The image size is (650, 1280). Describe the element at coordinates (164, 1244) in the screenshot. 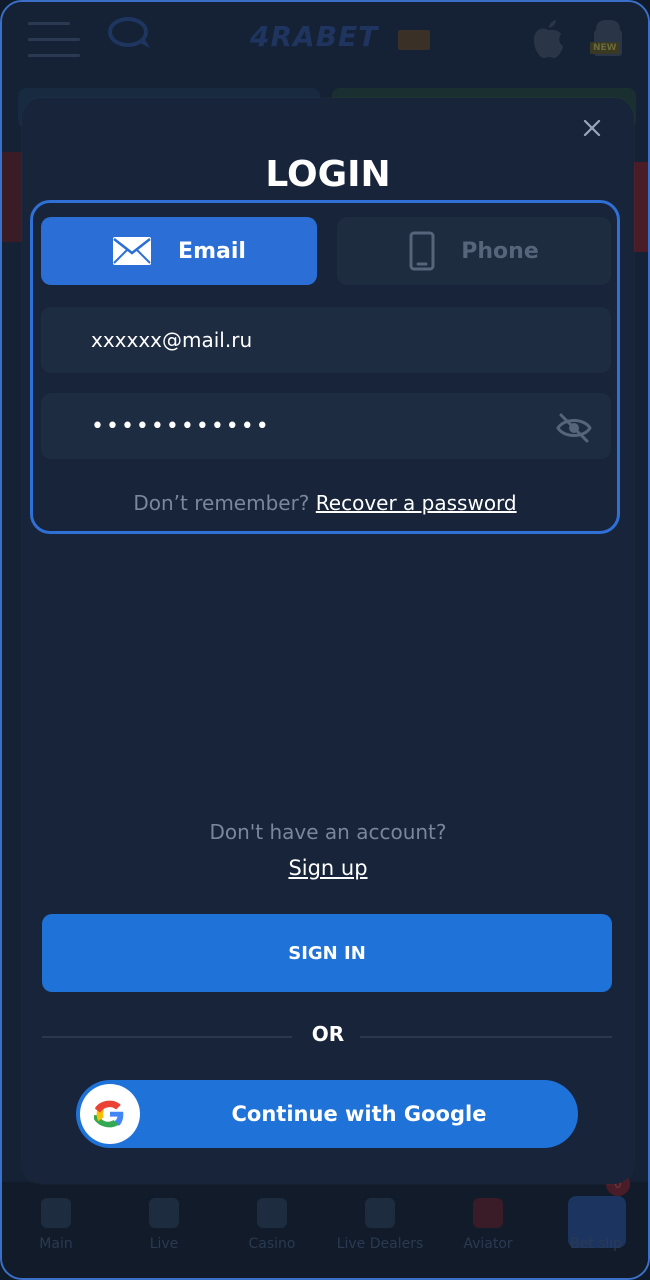

I see `nav-label: Live` at that location.